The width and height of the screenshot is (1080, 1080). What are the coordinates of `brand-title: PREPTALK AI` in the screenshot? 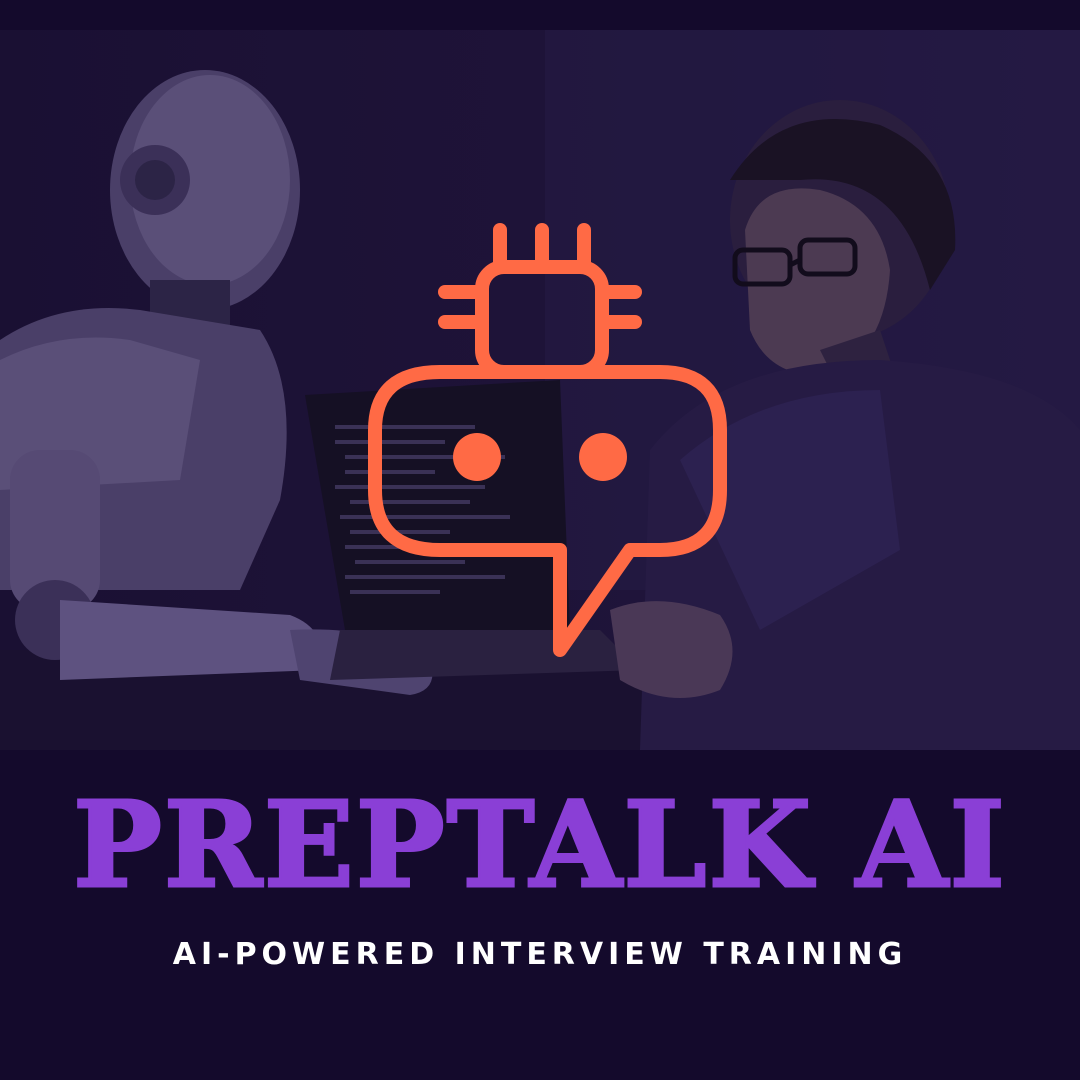 It's located at (539, 844).